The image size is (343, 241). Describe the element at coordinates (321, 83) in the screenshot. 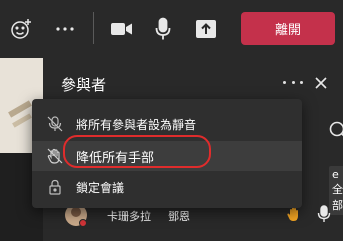

I see `close-icon` at that location.